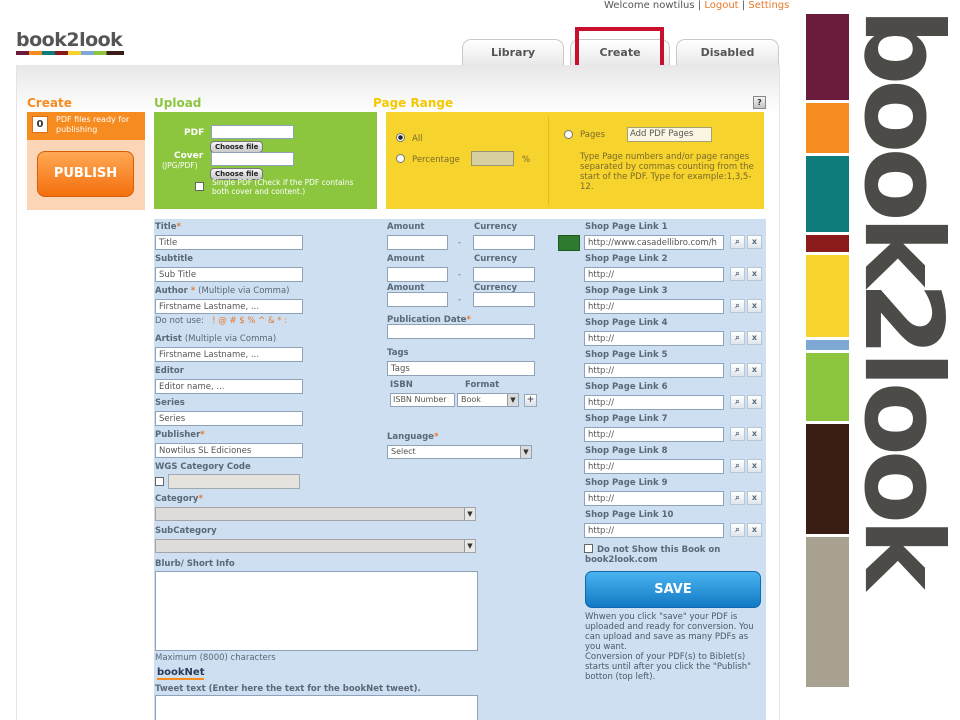 Image resolution: width=960 pixels, height=720 pixels. Describe the element at coordinates (72, 44) in the screenshot. I see `app-logo: book2look` at that location.